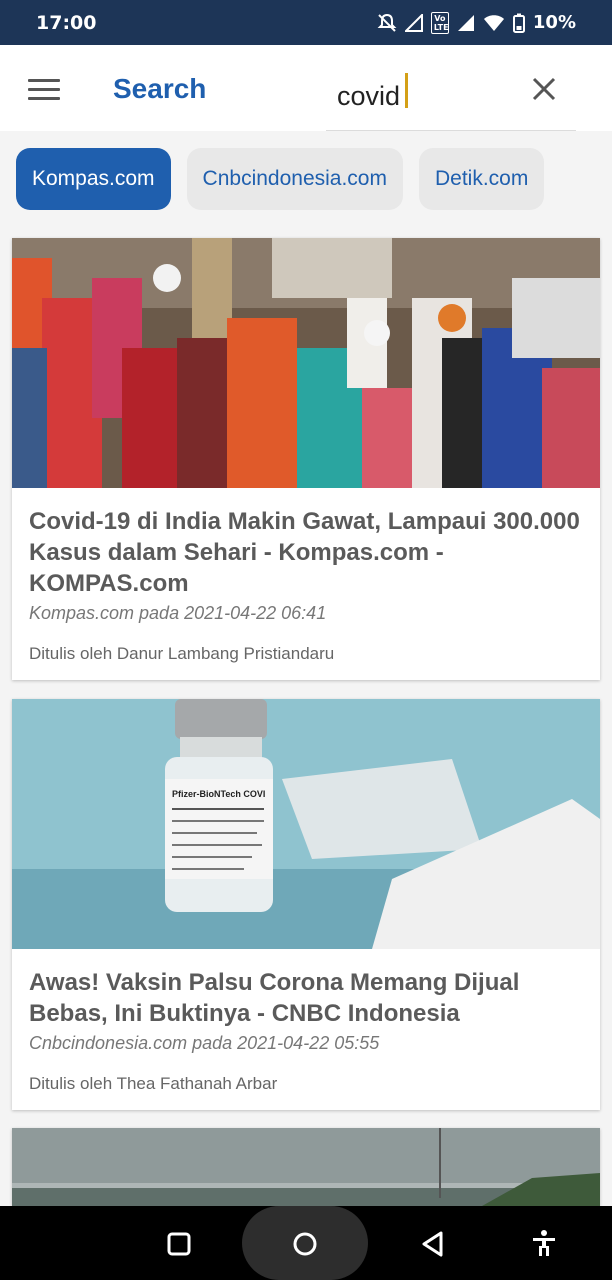 This screenshot has height=1280, width=612. I want to click on source-filter-chips: Kompas.com Cnbcindonesia.com Detik.com, so click(280, 179).